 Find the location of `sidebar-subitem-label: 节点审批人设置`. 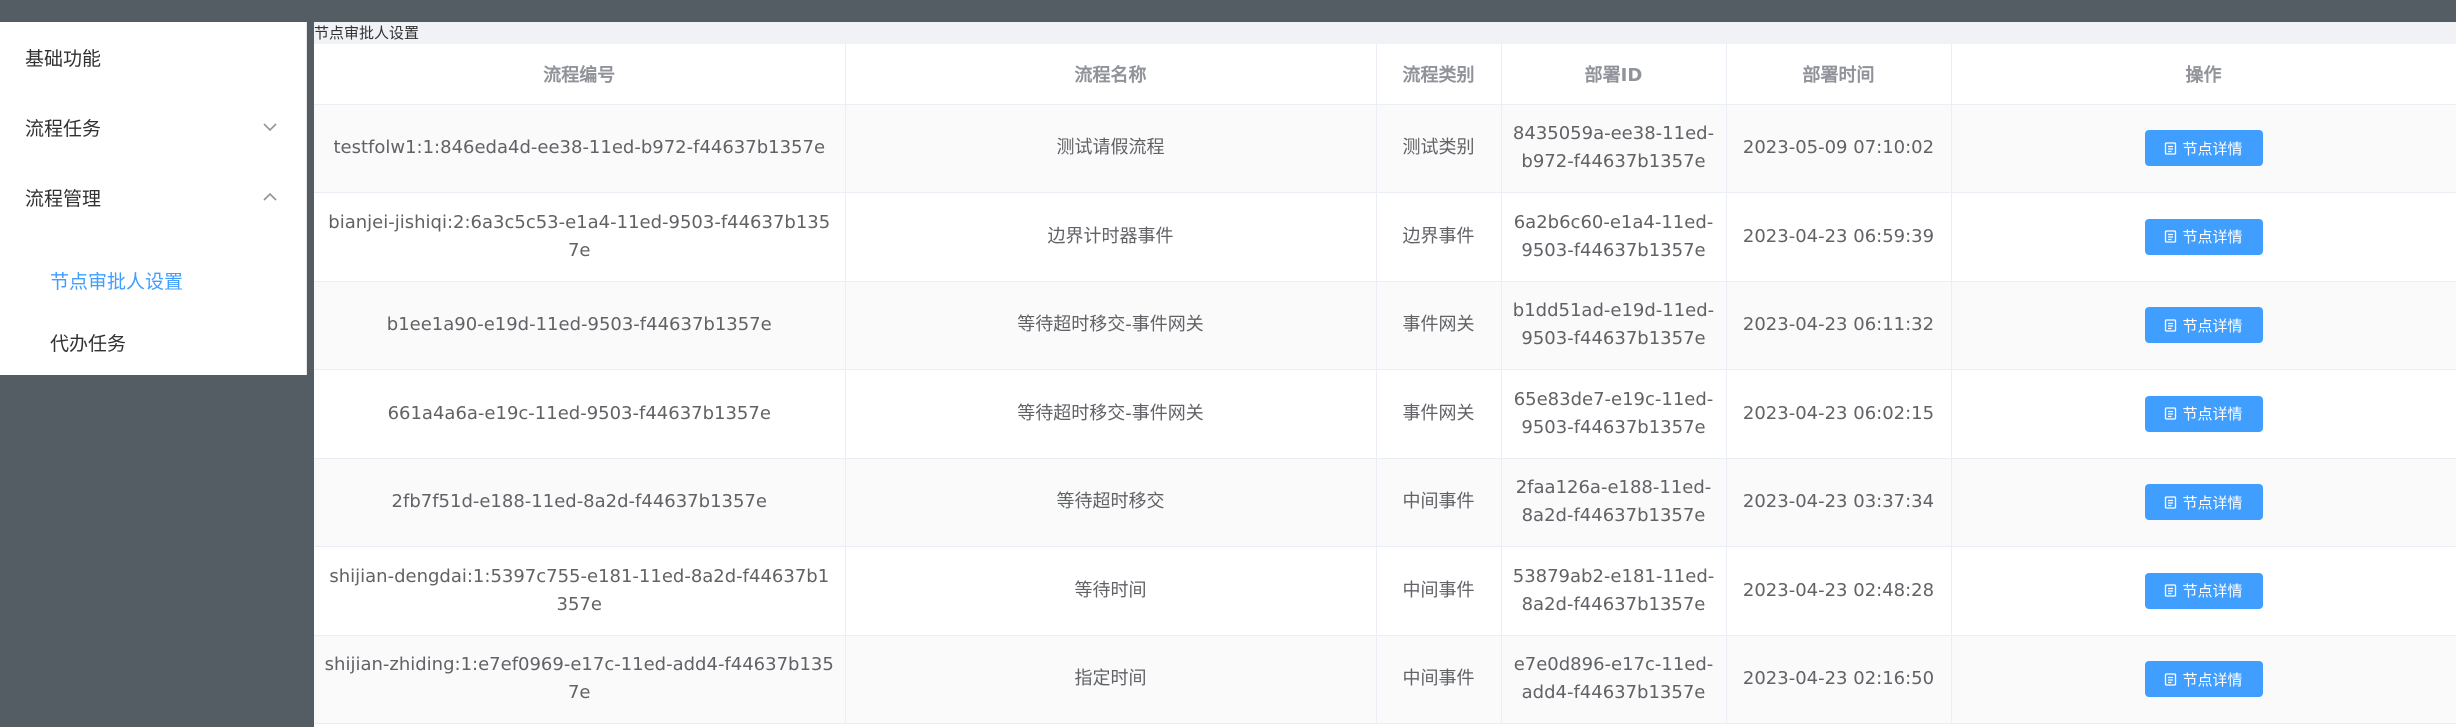

sidebar-subitem-label: 节点审批人设置 is located at coordinates (117, 281).